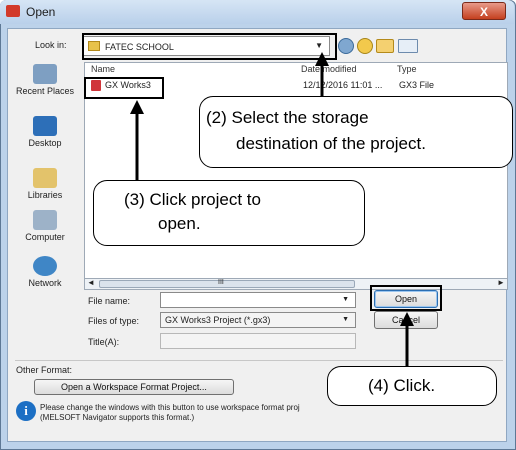  What do you see at coordinates (179, 223) in the screenshot?
I see `callout-3-line2: open.` at bounding box center [179, 223].